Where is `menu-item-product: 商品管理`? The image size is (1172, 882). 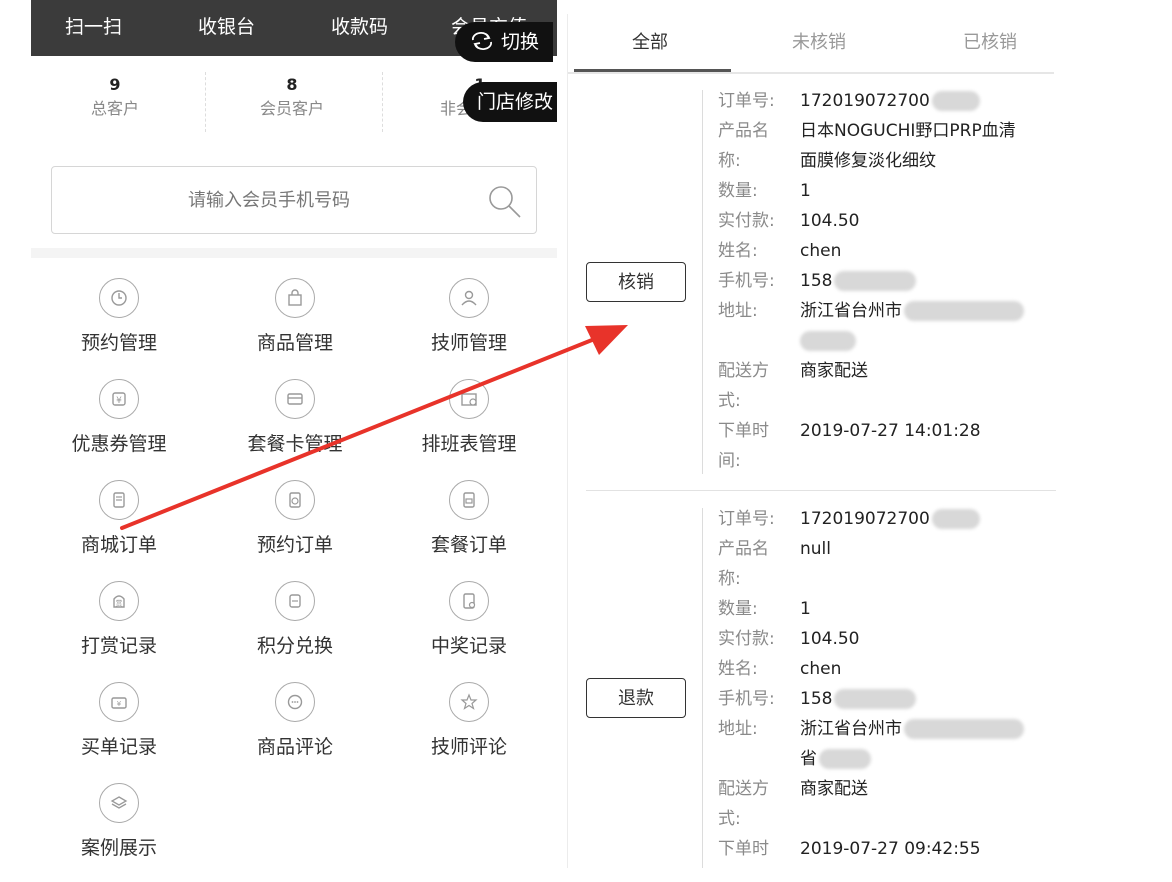
menu-item-product: 商品管理 is located at coordinates (295, 316).